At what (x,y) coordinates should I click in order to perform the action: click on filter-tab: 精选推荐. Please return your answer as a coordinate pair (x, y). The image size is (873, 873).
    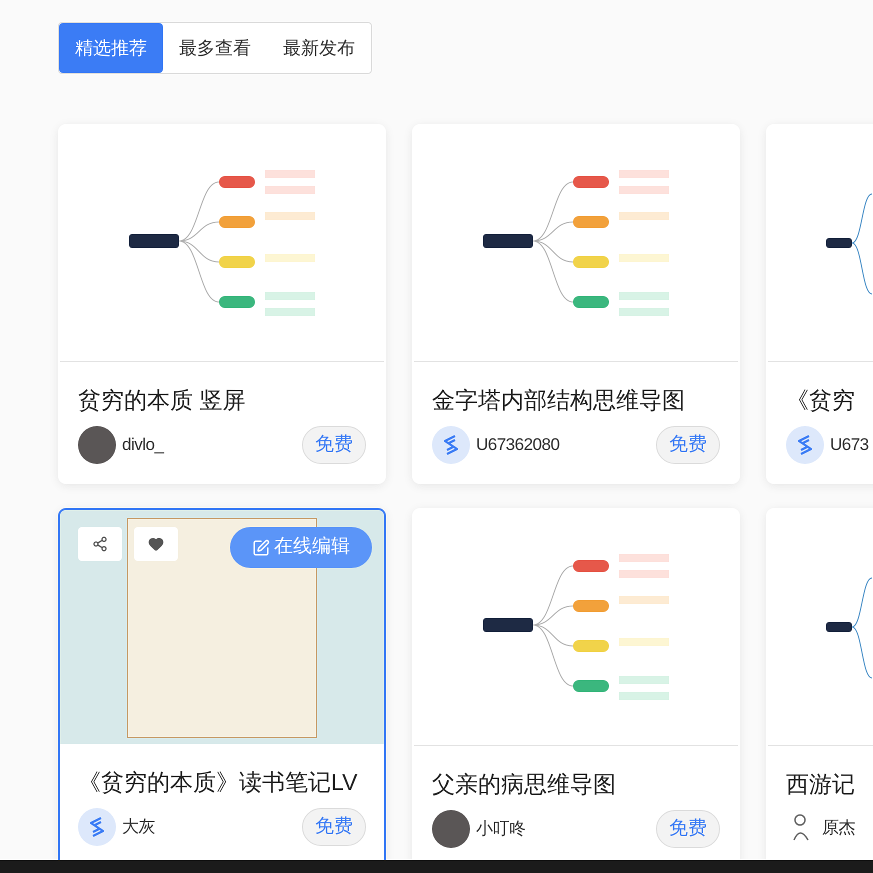
    Looking at the image, I should click on (111, 48).